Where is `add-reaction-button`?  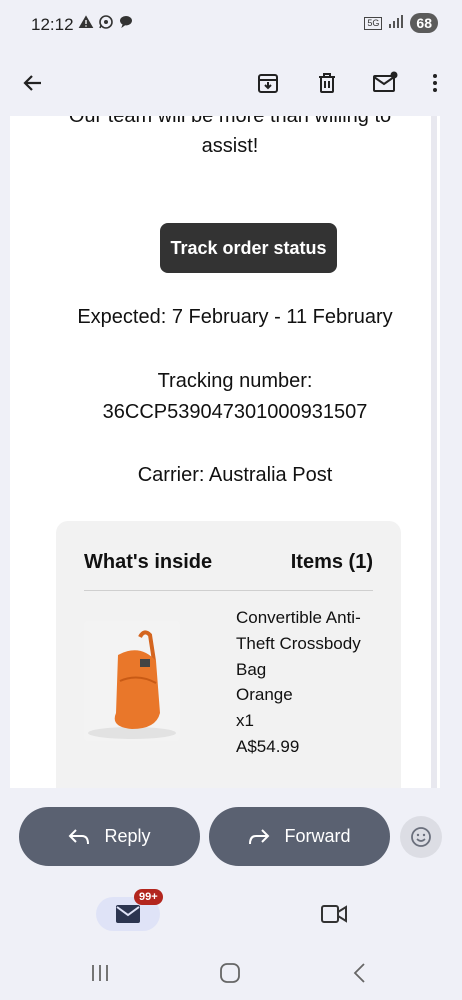
add-reaction-button is located at coordinates (421, 837).